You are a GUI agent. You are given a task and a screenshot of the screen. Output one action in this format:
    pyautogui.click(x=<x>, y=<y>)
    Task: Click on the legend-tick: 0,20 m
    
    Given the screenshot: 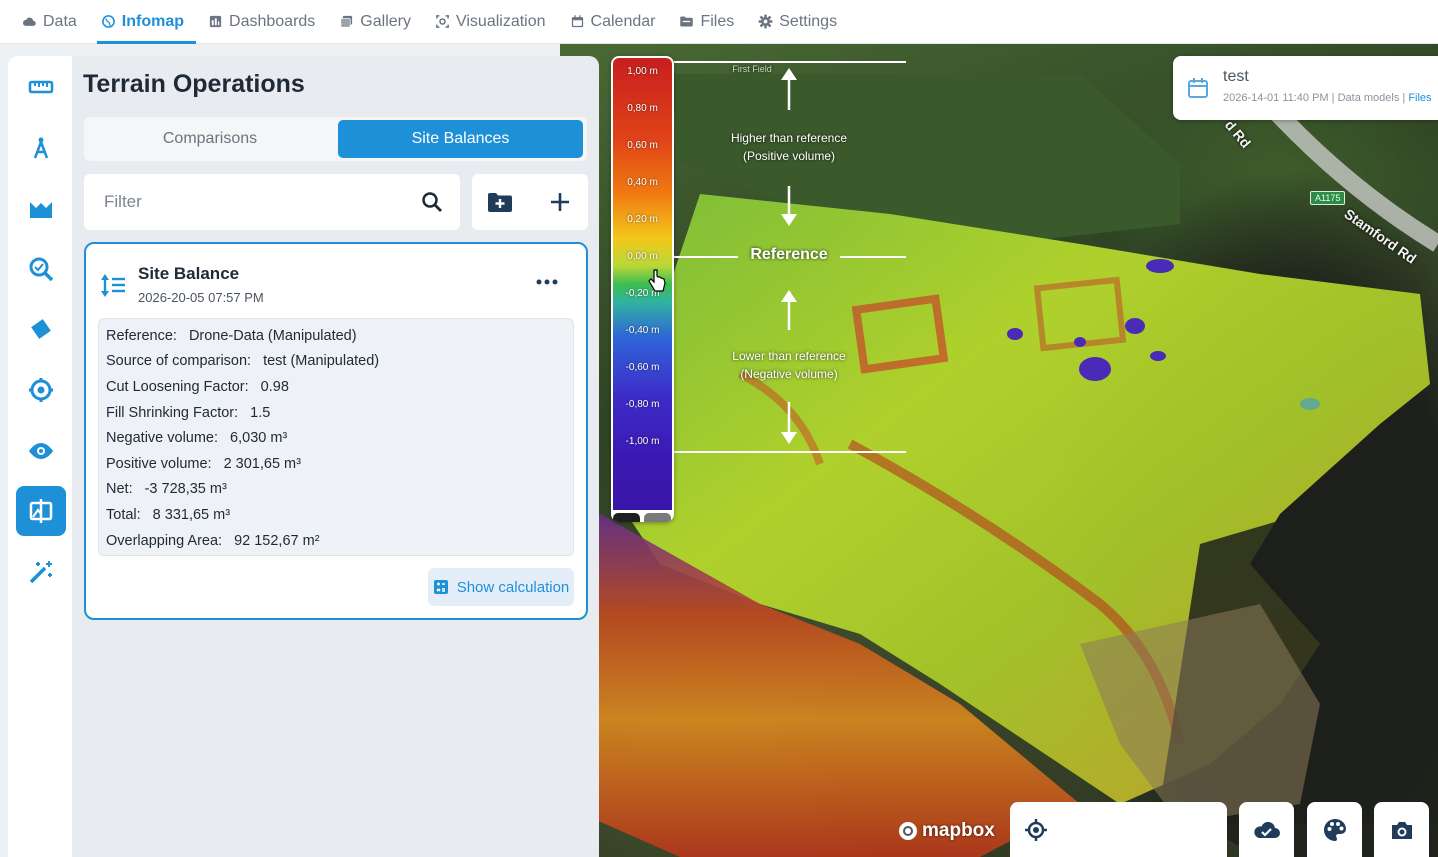 What is the action you would take?
    pyautogui.click(x=642, y=219)
    